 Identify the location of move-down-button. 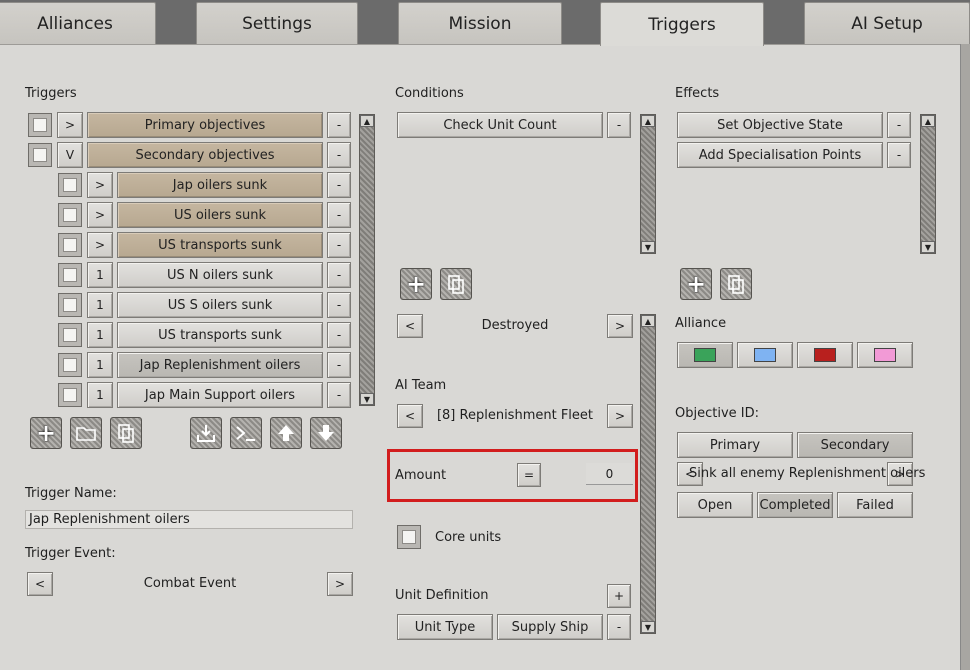
(326, 433).